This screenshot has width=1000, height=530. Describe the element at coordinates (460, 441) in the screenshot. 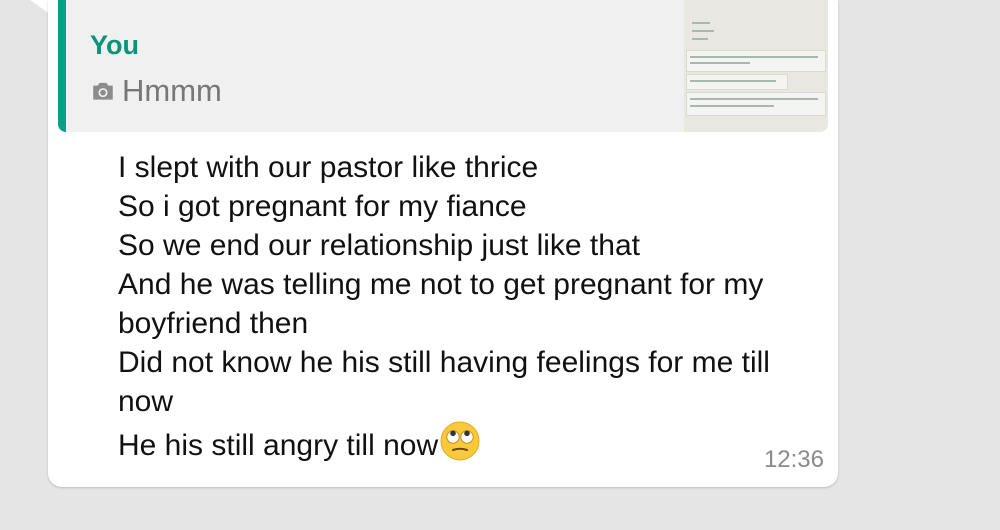

I see `face-with-rolling-eyes-icon` at that location.